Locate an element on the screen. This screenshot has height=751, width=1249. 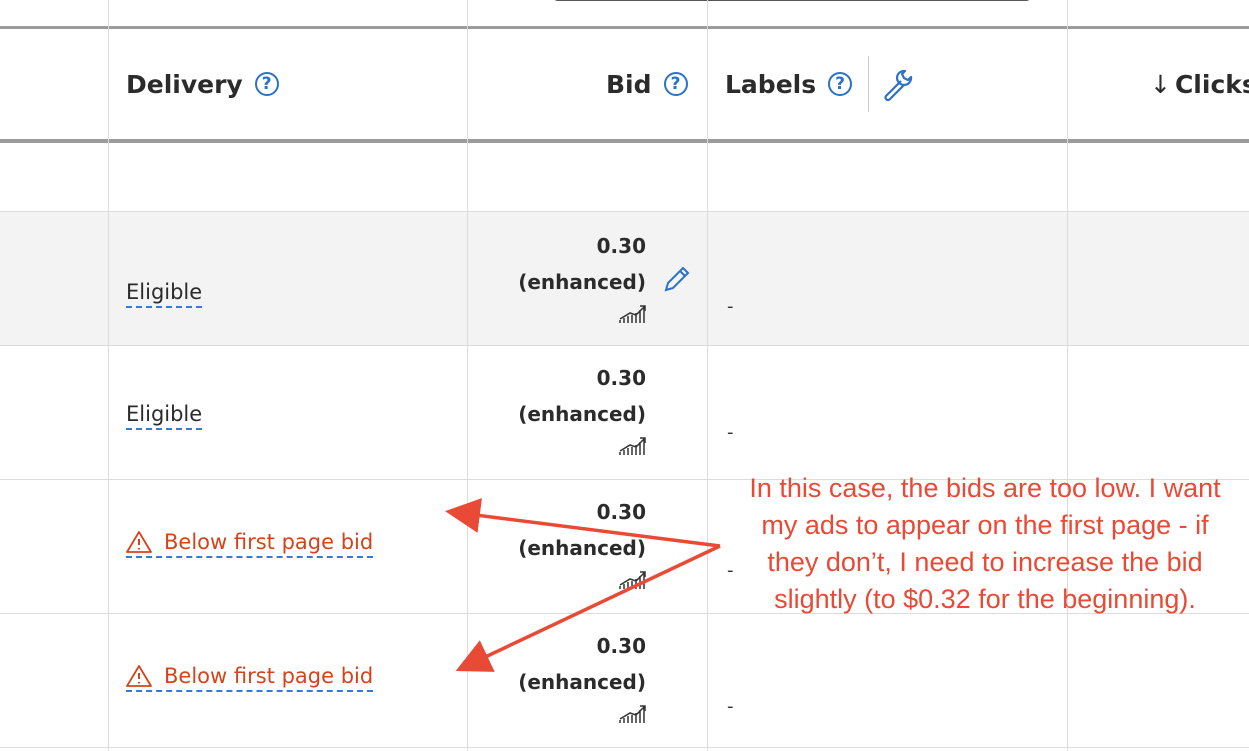
column-header-bid: Bid ? is located at coordinates (647, 84).